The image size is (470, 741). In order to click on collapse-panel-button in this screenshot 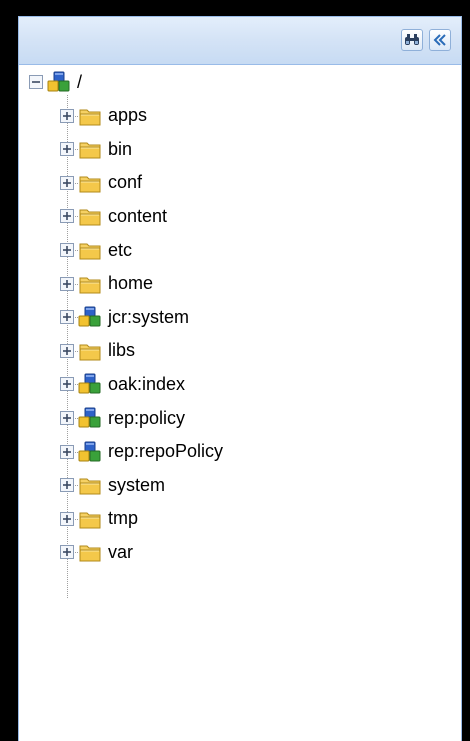, I will do `click(440, 40)`.